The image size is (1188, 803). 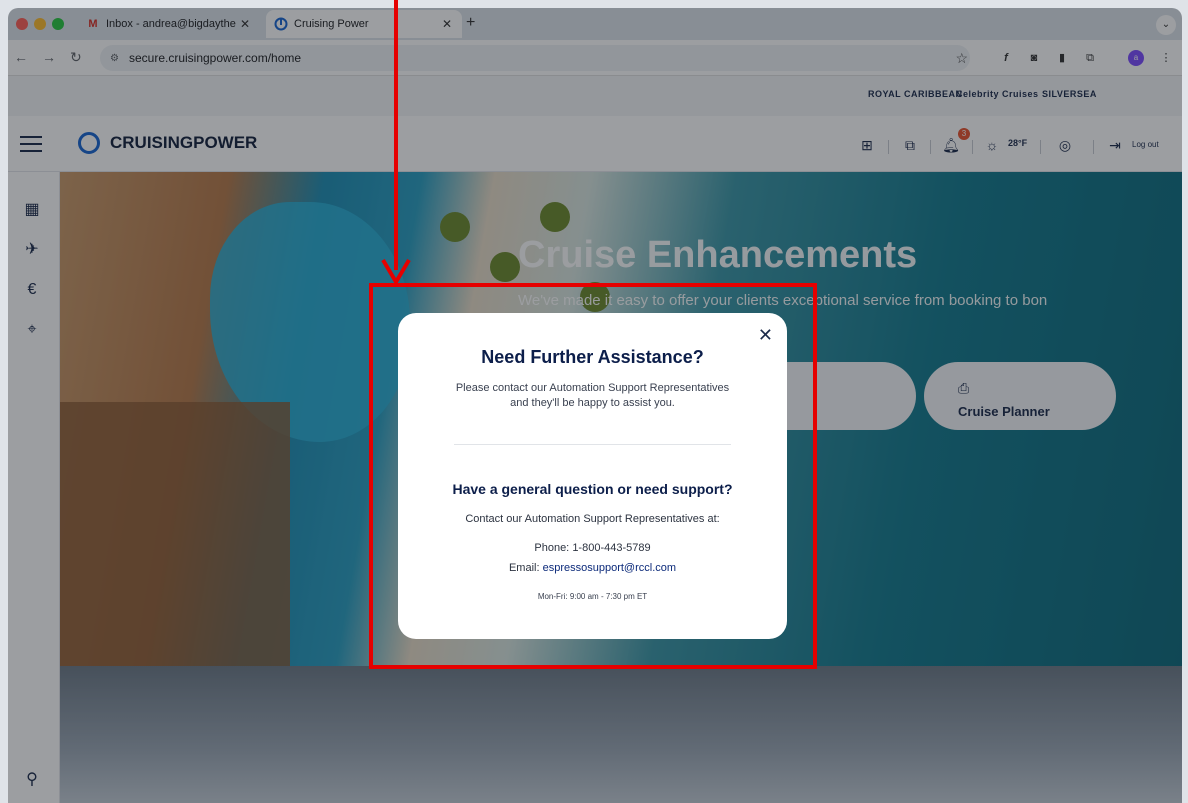 I want to click on annotation-arrow-head, so click(x=396, y=272).